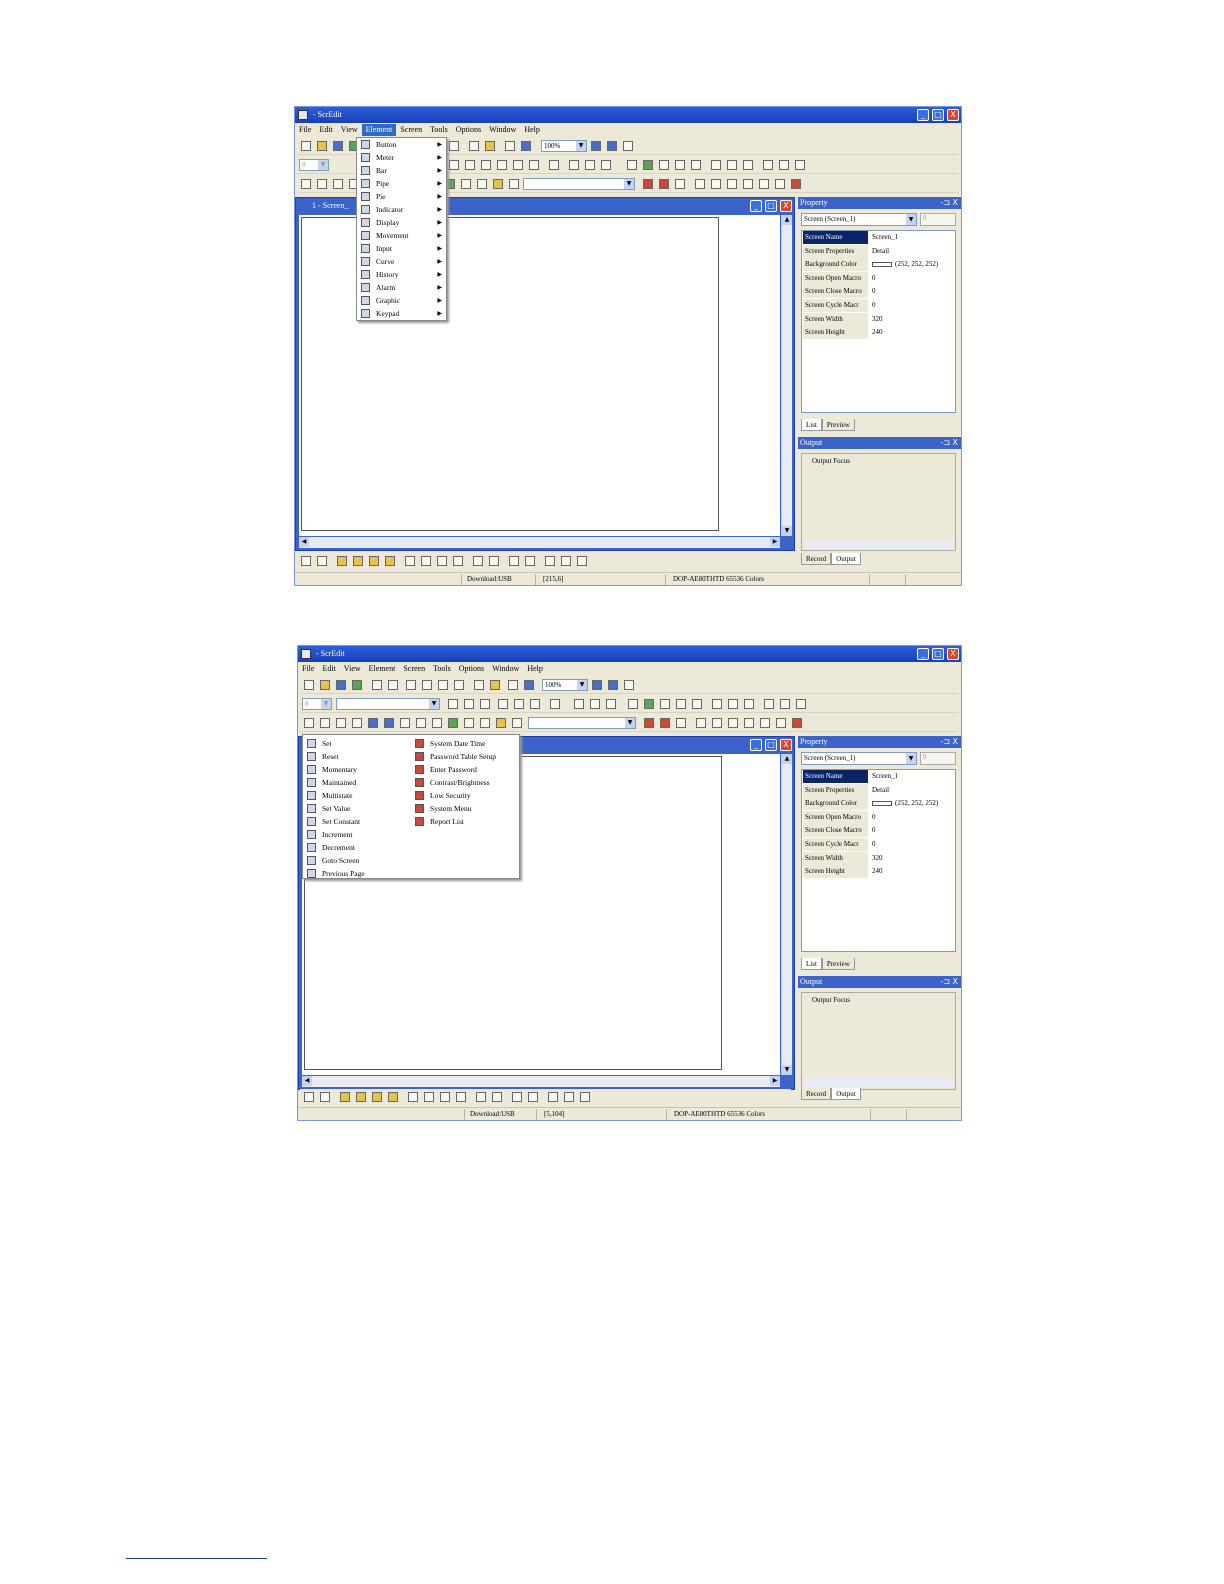 The width and height of the screenshot is (1224, 1584). I want to click on ungroup-icon, so click(681, 704).